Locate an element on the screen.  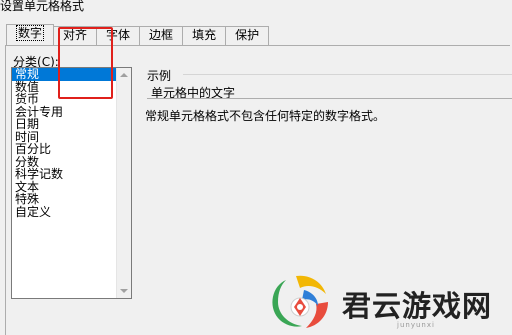
category-item: 特殊 is located at coordinates (65, 199).